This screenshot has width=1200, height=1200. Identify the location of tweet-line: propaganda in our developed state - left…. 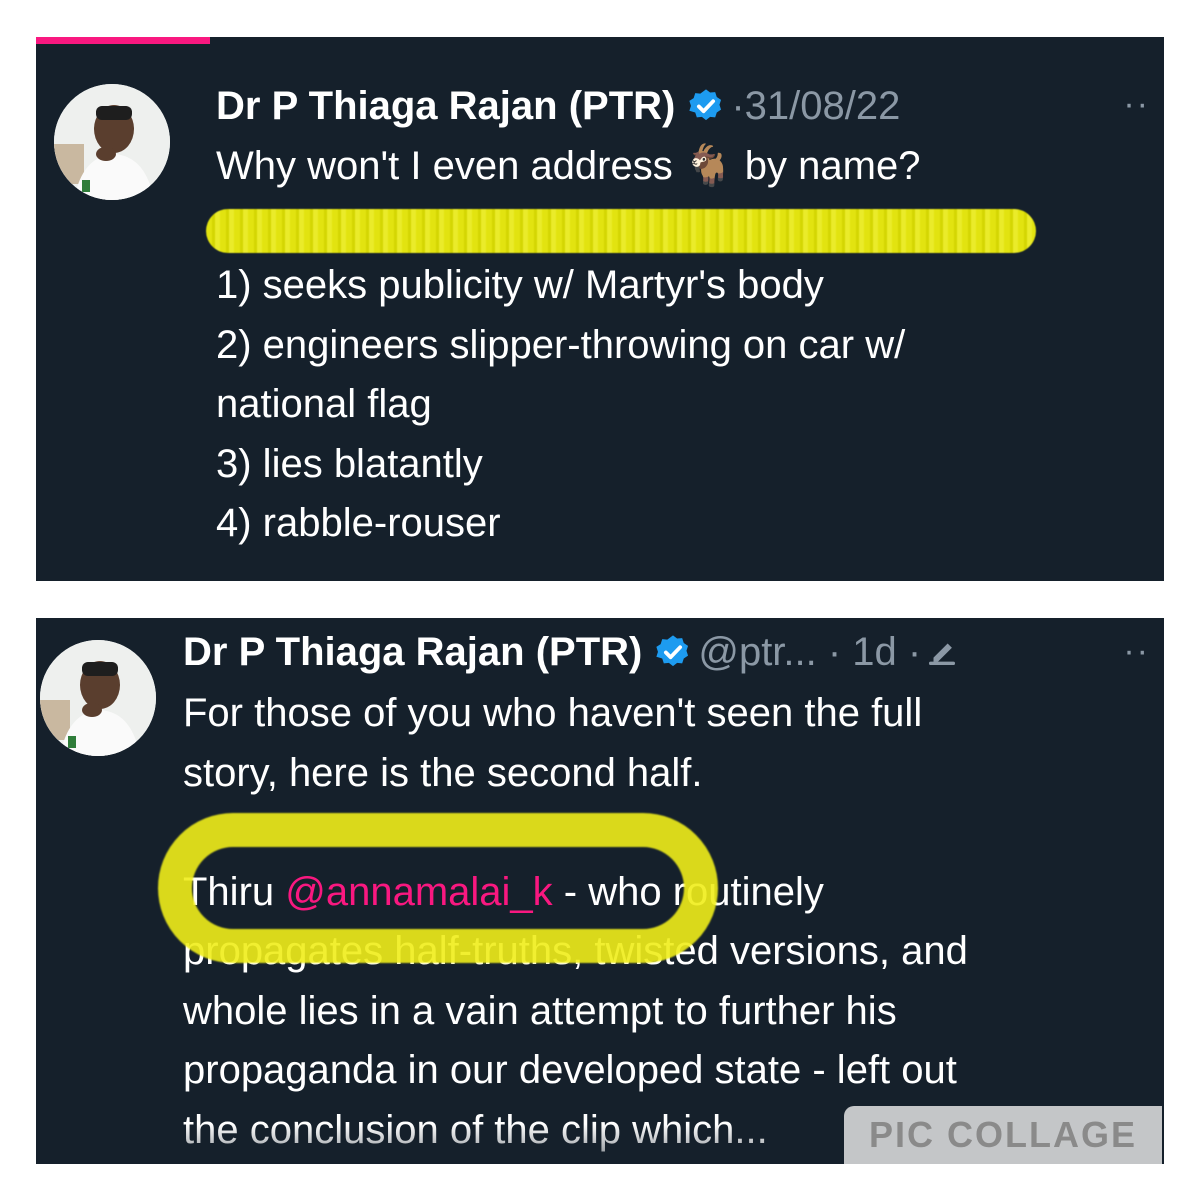
(570, 1070).